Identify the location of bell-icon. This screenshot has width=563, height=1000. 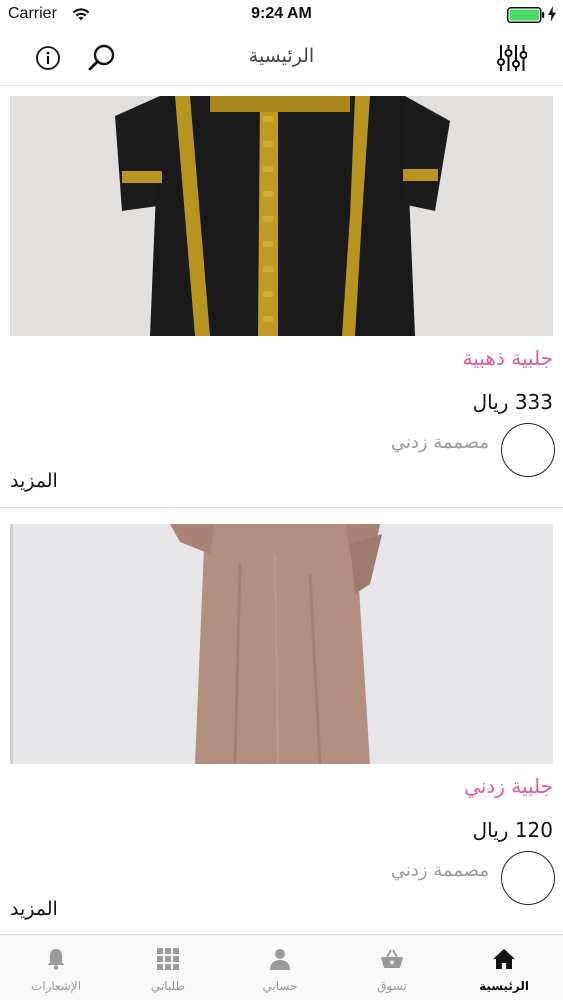
(56, 959).